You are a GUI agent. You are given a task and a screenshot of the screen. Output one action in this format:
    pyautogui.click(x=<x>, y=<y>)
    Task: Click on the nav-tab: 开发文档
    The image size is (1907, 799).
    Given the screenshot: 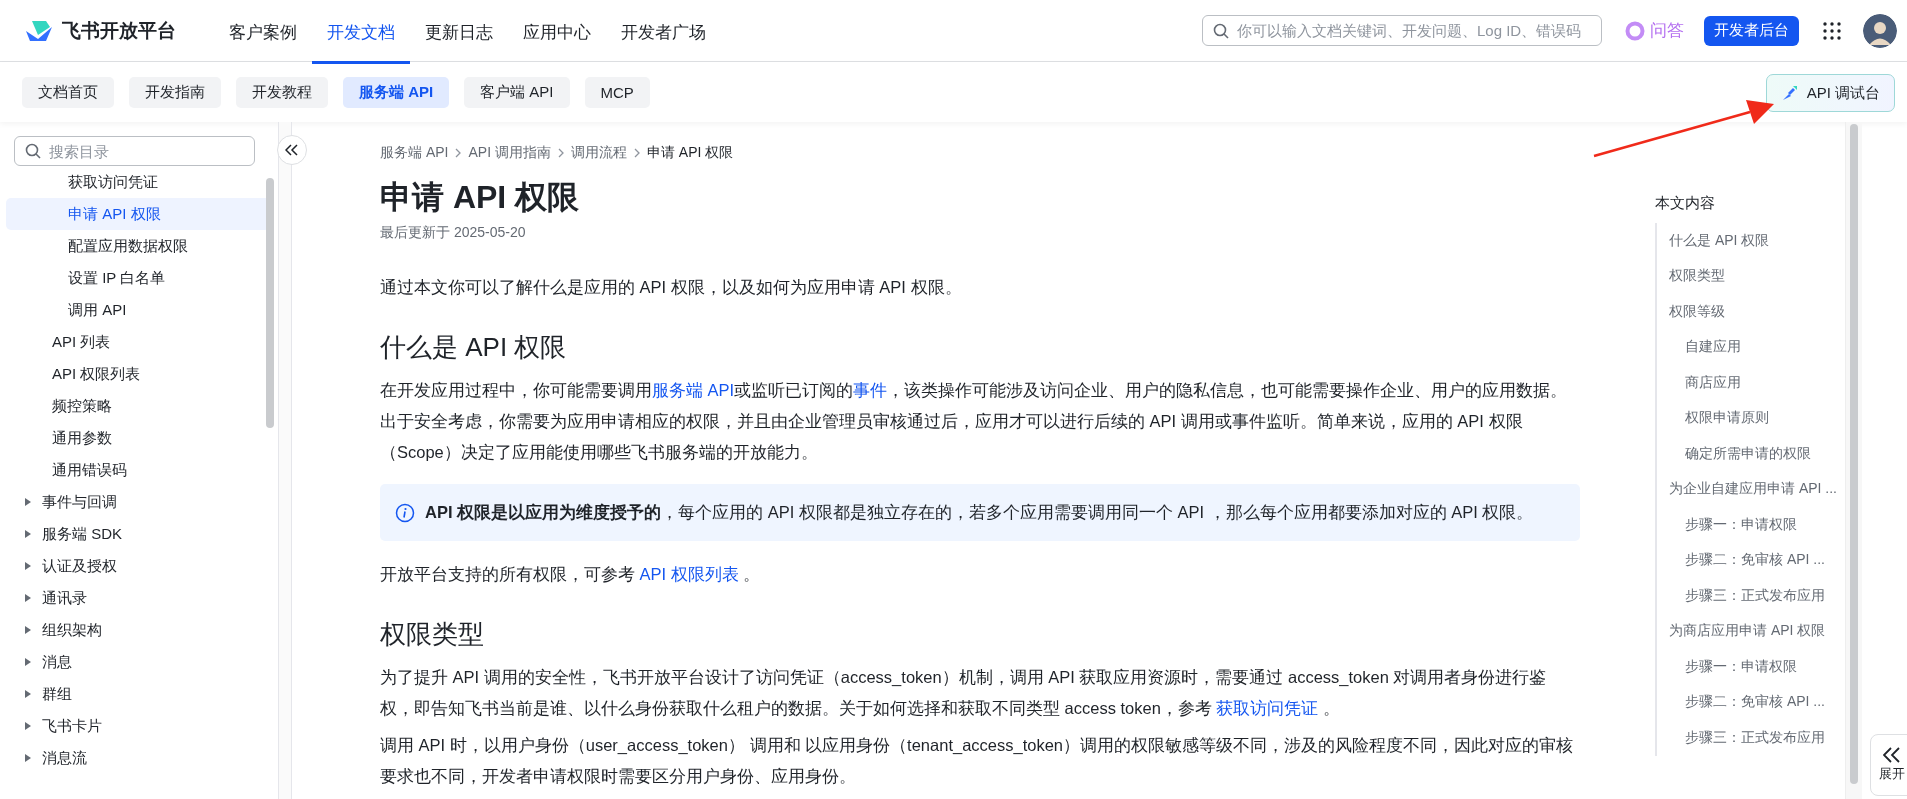 What is the action you would take?
    pyautogui.click(x=361, y=33)
    